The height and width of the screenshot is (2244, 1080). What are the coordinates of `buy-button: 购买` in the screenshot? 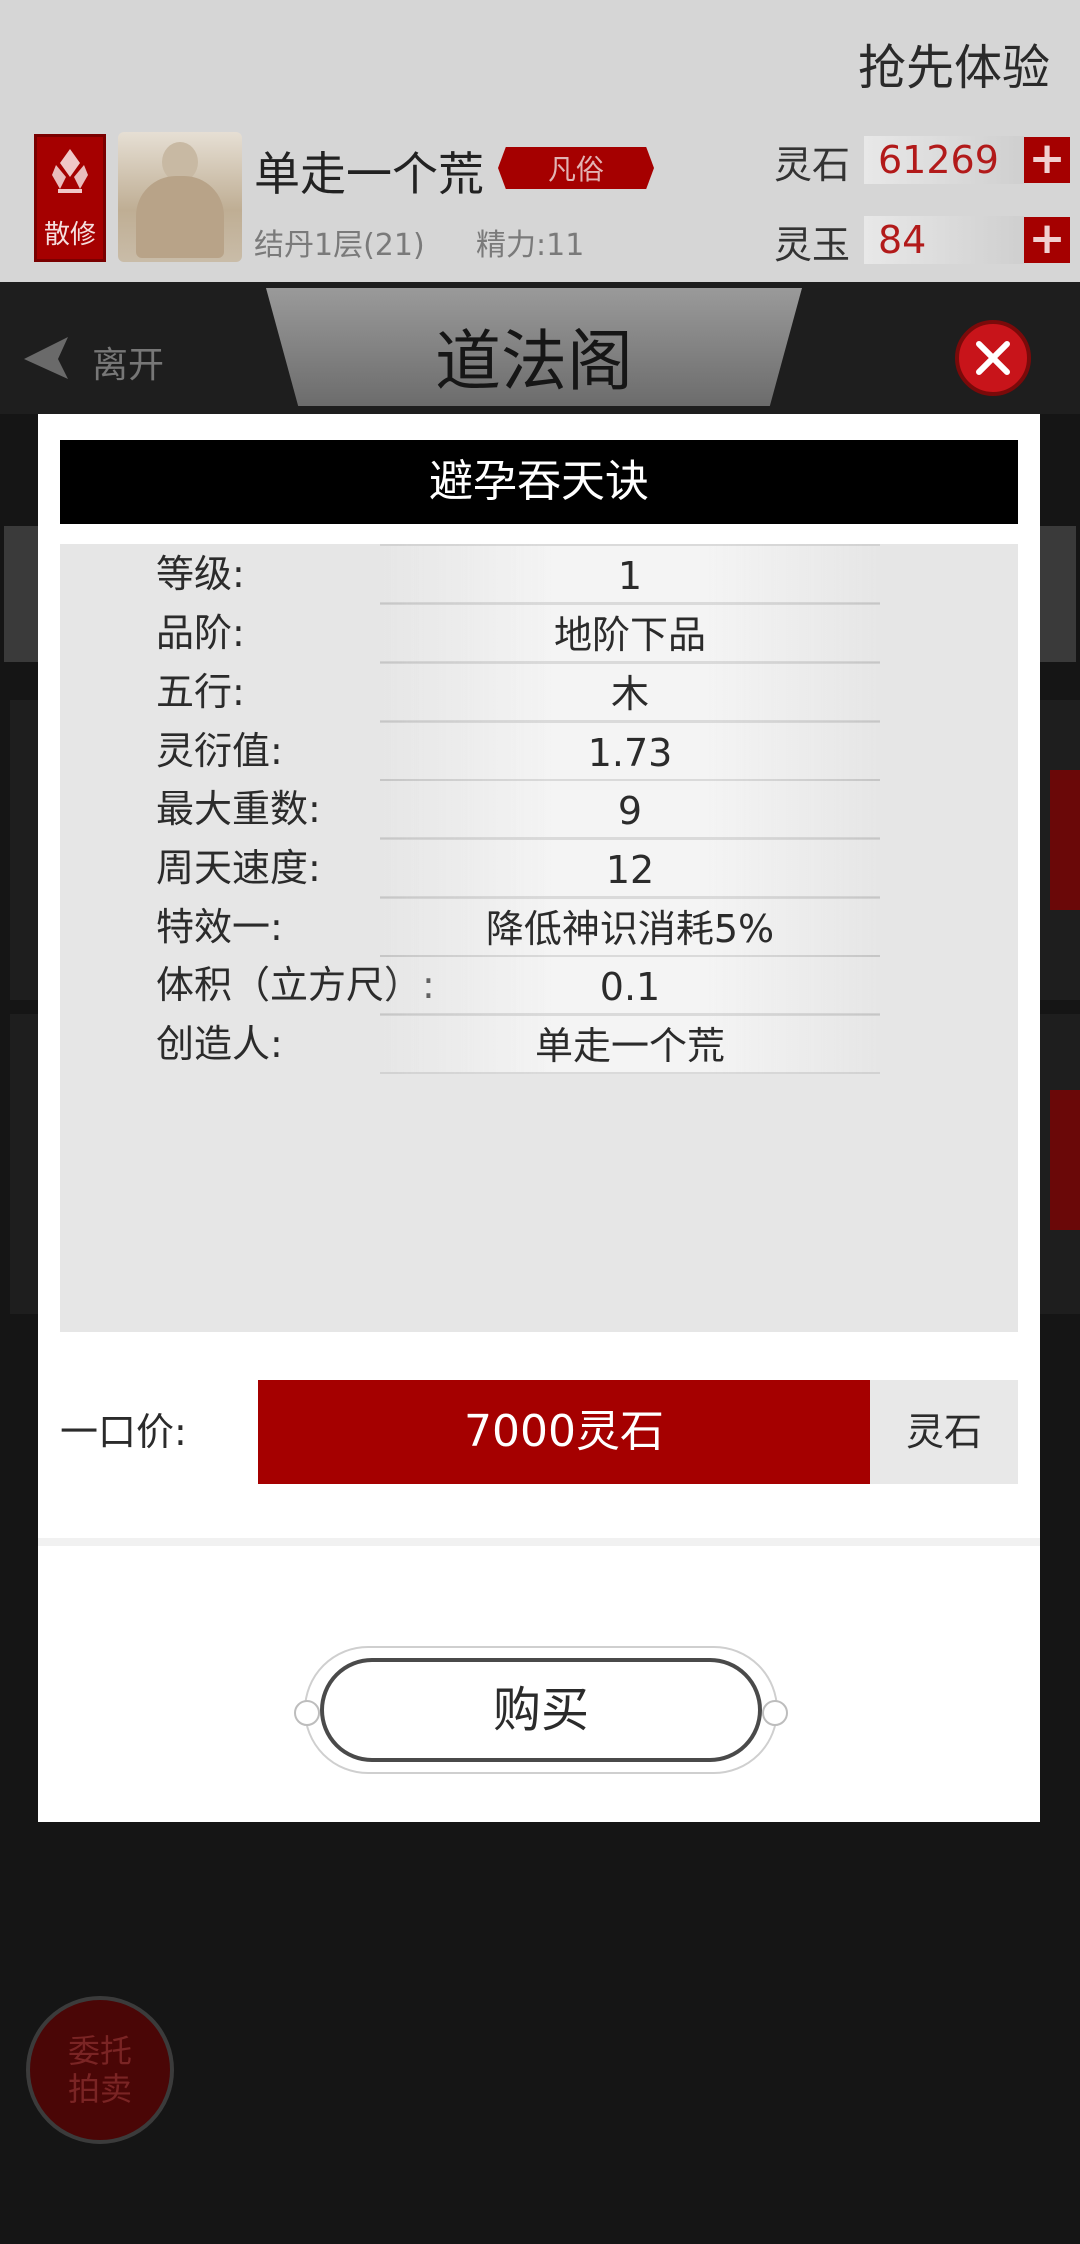 It's located at (541, 1710).